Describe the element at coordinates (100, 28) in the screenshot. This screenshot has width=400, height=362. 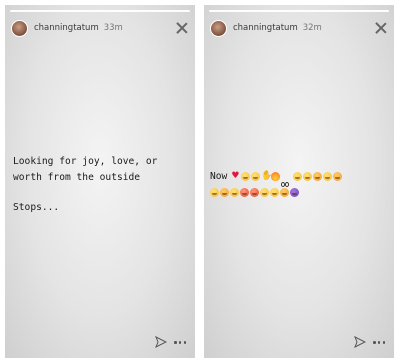
I see `story-header: channingtatum 33m` at that location.